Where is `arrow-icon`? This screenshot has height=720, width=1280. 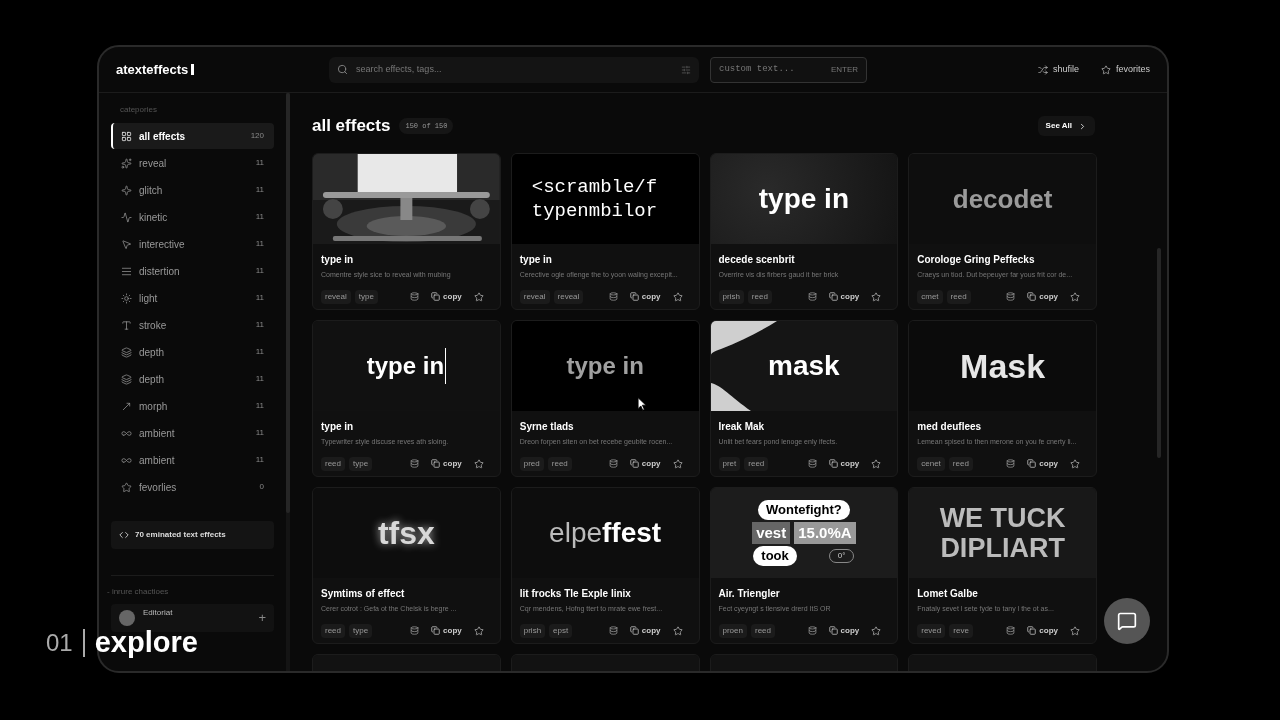 arrow-icon is located at coordinates (126, 406).